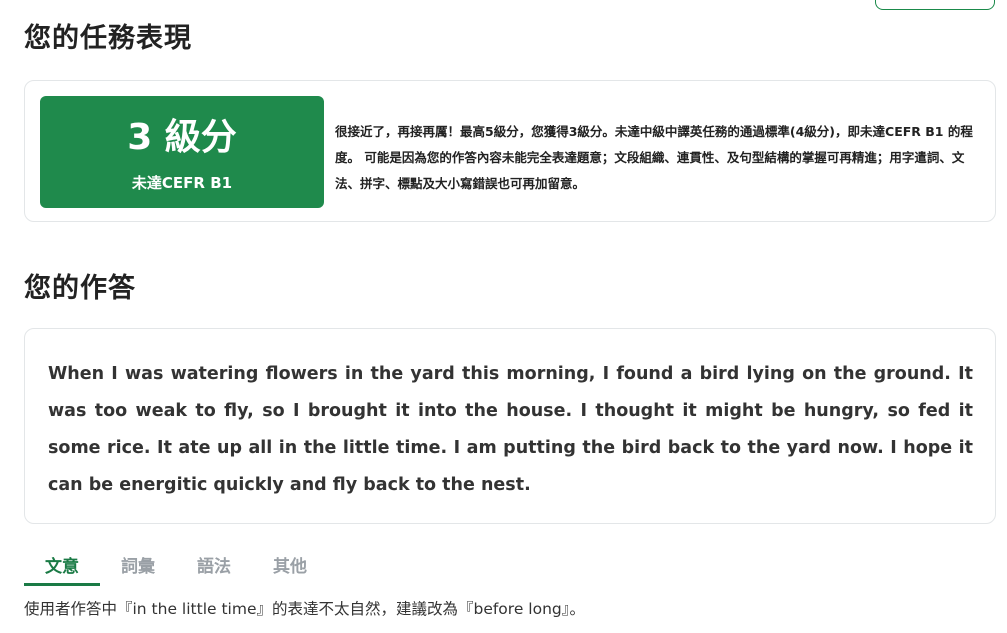 The height and width of the screenshot is (633, 1007). What do you see at coordinates (80, 288) in the screenshot?
I see `answer-title: 您的作答` at bounding box center [80, 288].